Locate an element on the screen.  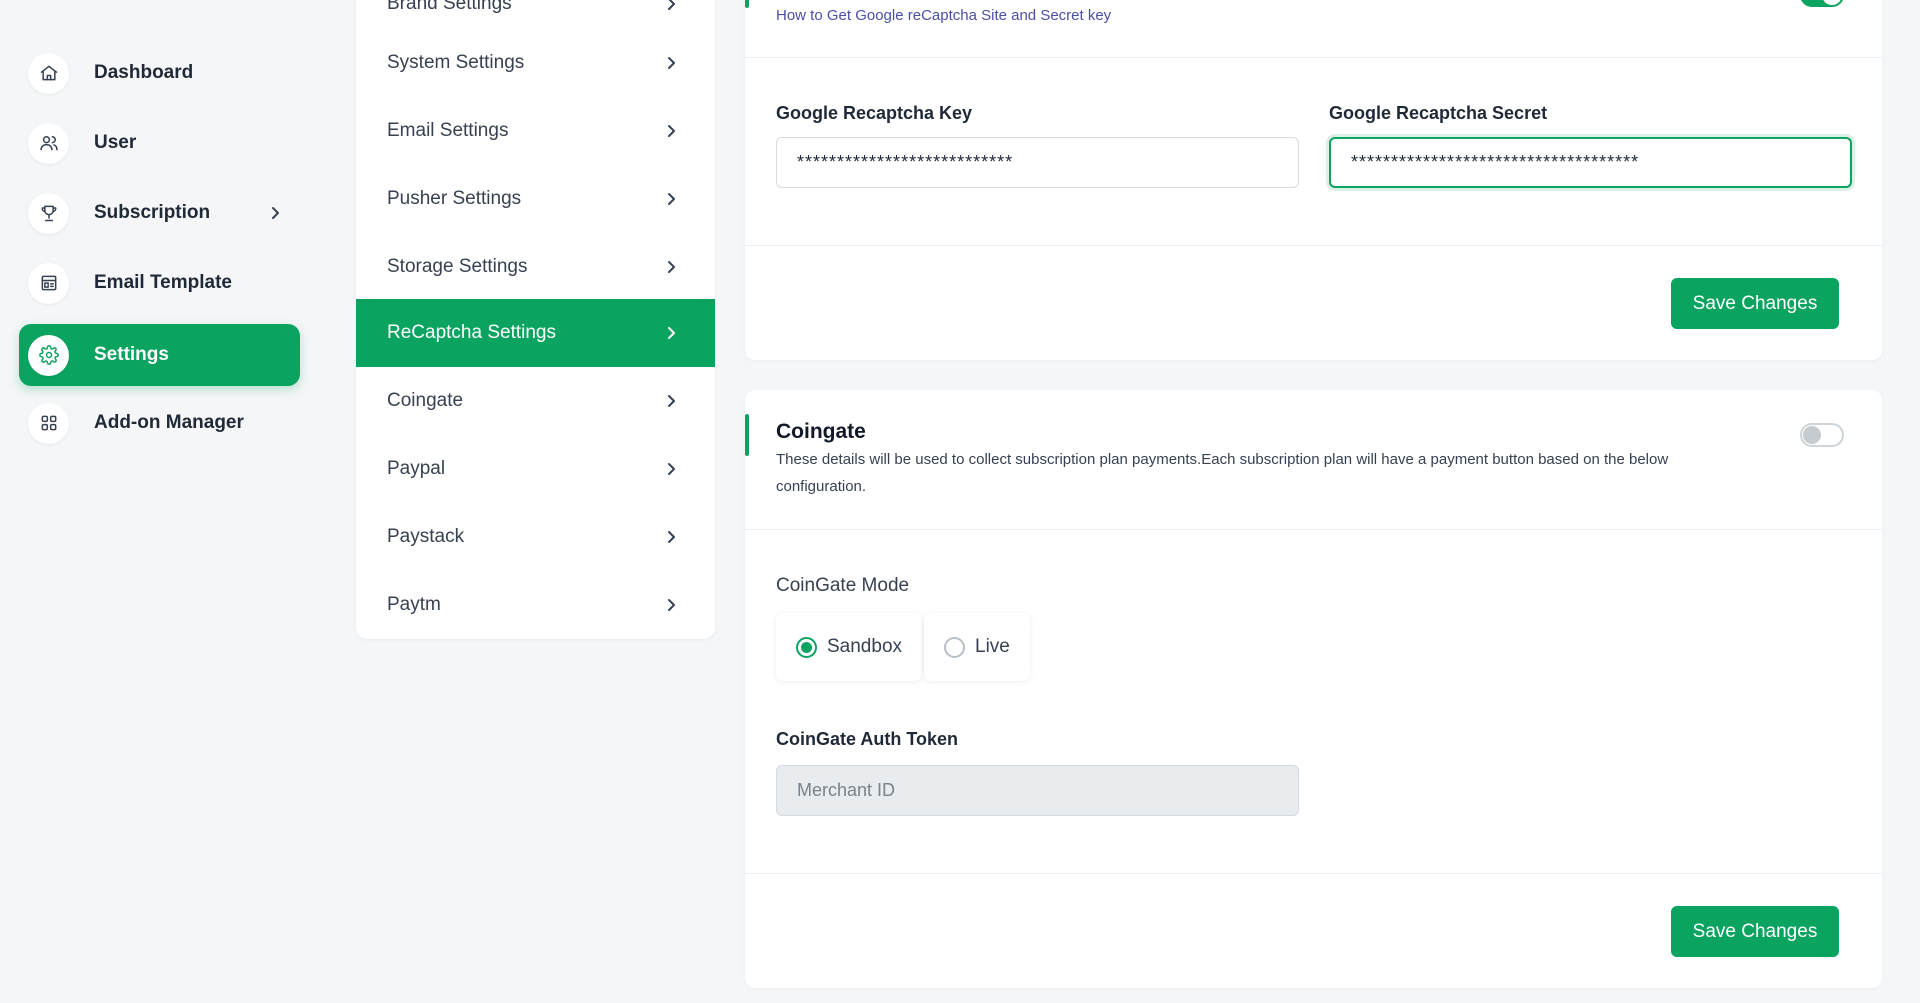
menu-item-paystack: Paystack is located at coordinates (535, 537).